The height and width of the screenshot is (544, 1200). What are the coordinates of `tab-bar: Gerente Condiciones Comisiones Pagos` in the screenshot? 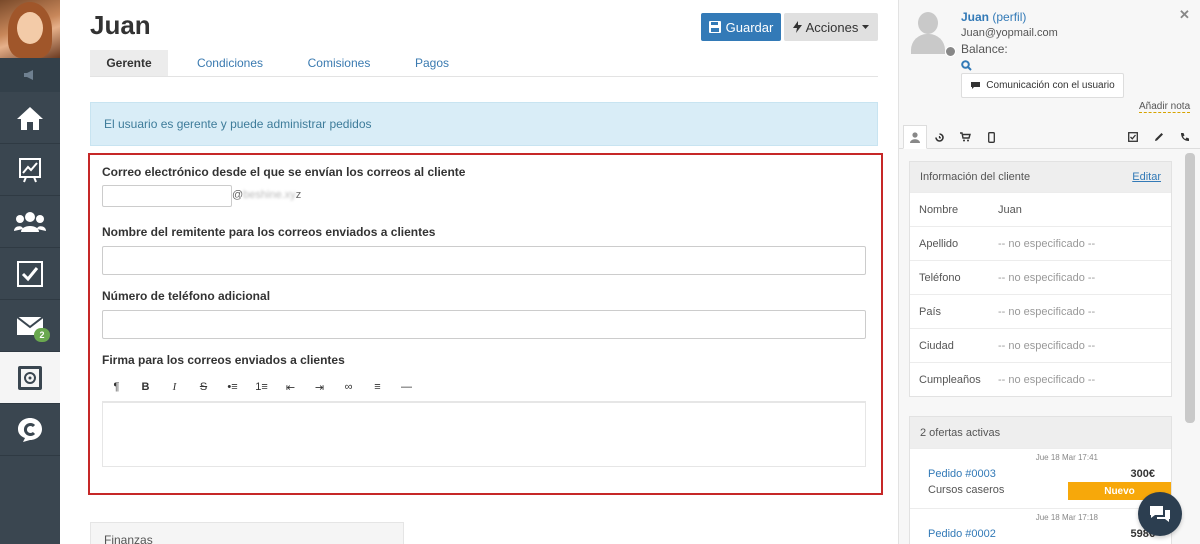 It's located at (484, 63).